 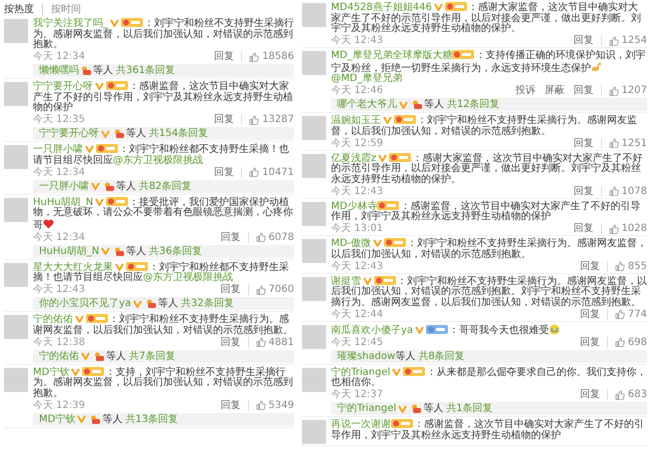 What do you see at coordinates (59, 70) in the screenshot?
I see `user-name-link: 懒懒嘿吗` at bounding box center [59, 70].